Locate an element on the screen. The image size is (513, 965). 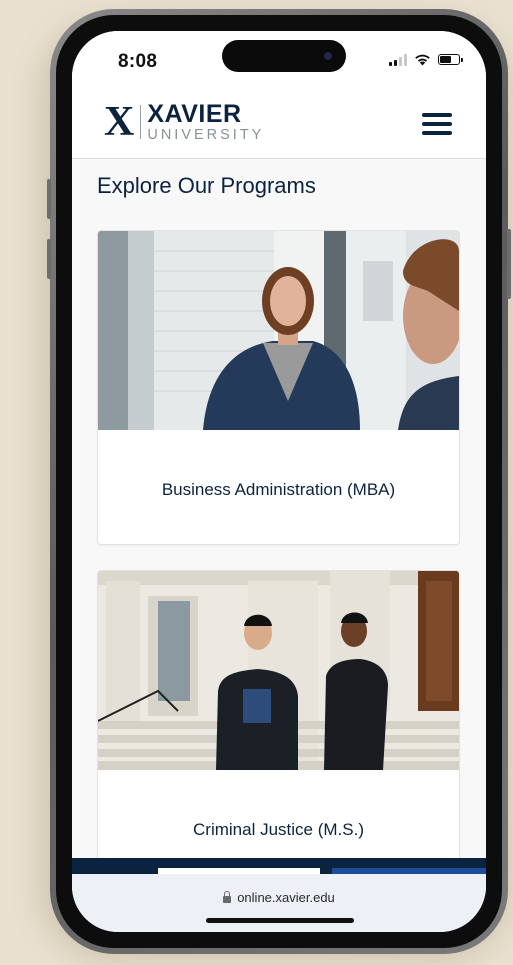
logo-divider is located at coordinates (141, 122).